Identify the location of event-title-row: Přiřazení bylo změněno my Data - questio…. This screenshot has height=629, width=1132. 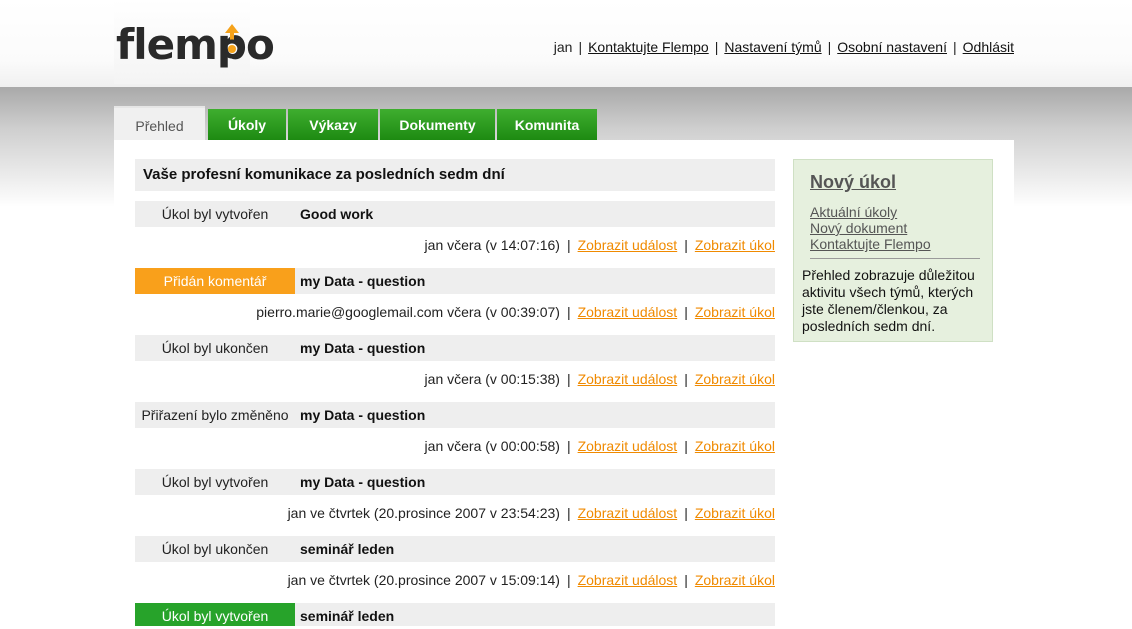
(455, 415).